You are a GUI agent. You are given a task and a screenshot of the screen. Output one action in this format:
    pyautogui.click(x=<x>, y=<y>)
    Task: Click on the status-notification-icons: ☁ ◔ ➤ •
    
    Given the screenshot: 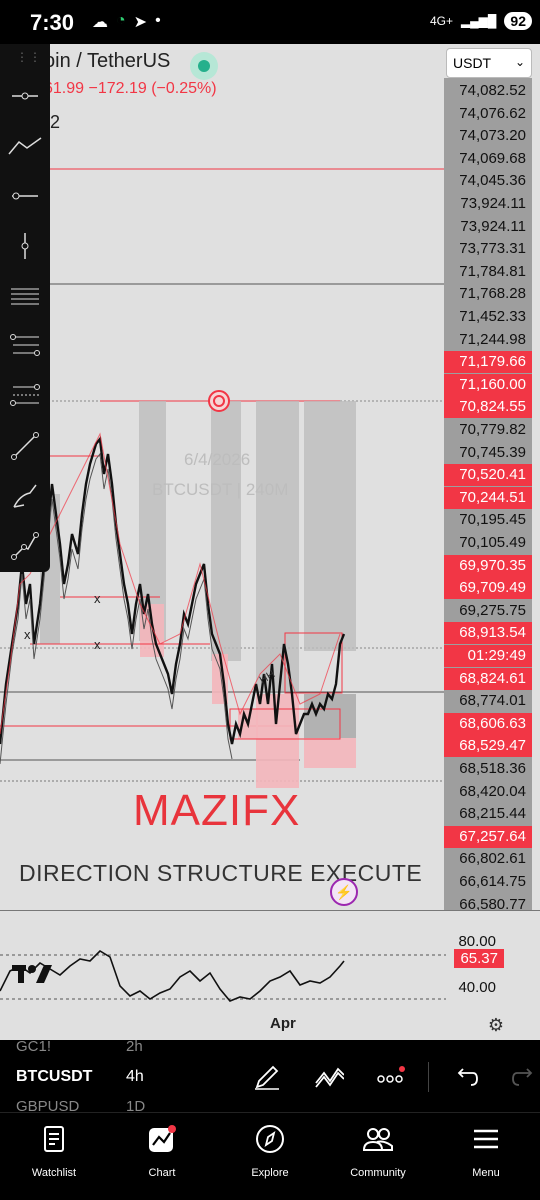 What is the action you would take?
    pyautogui.click(x=126, y=22)
    